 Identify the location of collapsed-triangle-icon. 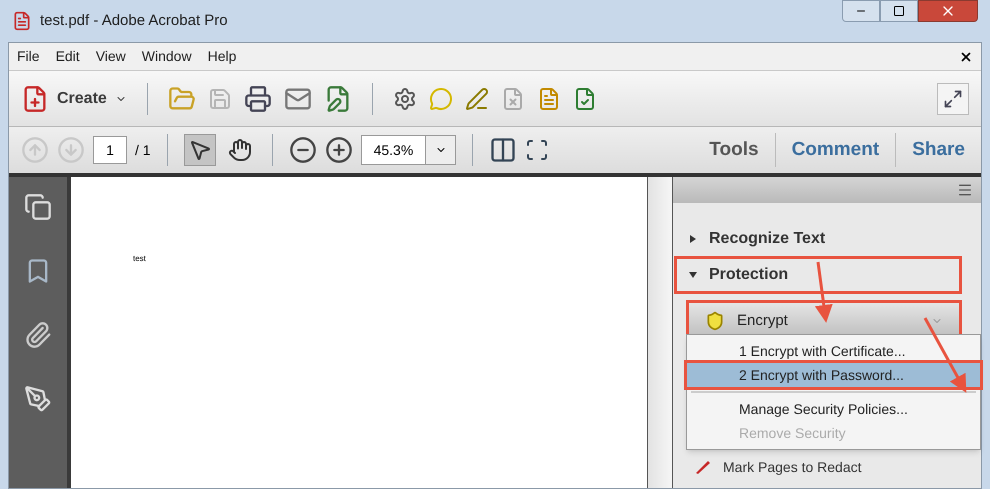
(693, 239).